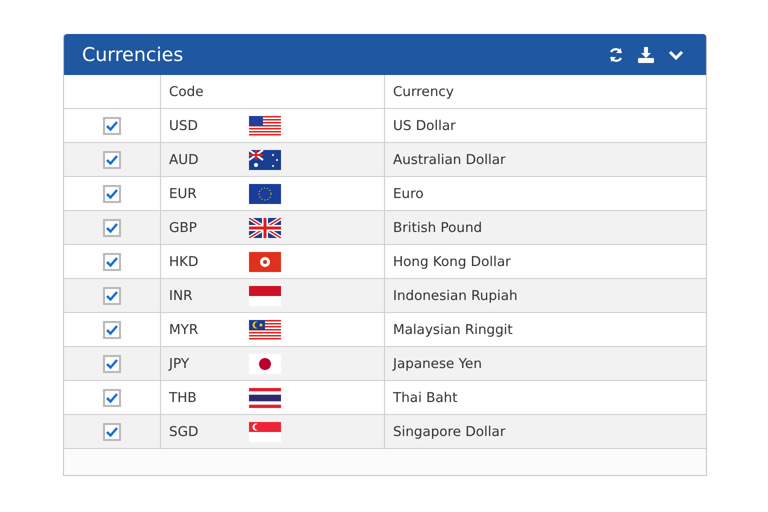 This screenshot has height=512, width=768. I want to click on currency-name: Hong Kong Dollar, so click(452, 262).